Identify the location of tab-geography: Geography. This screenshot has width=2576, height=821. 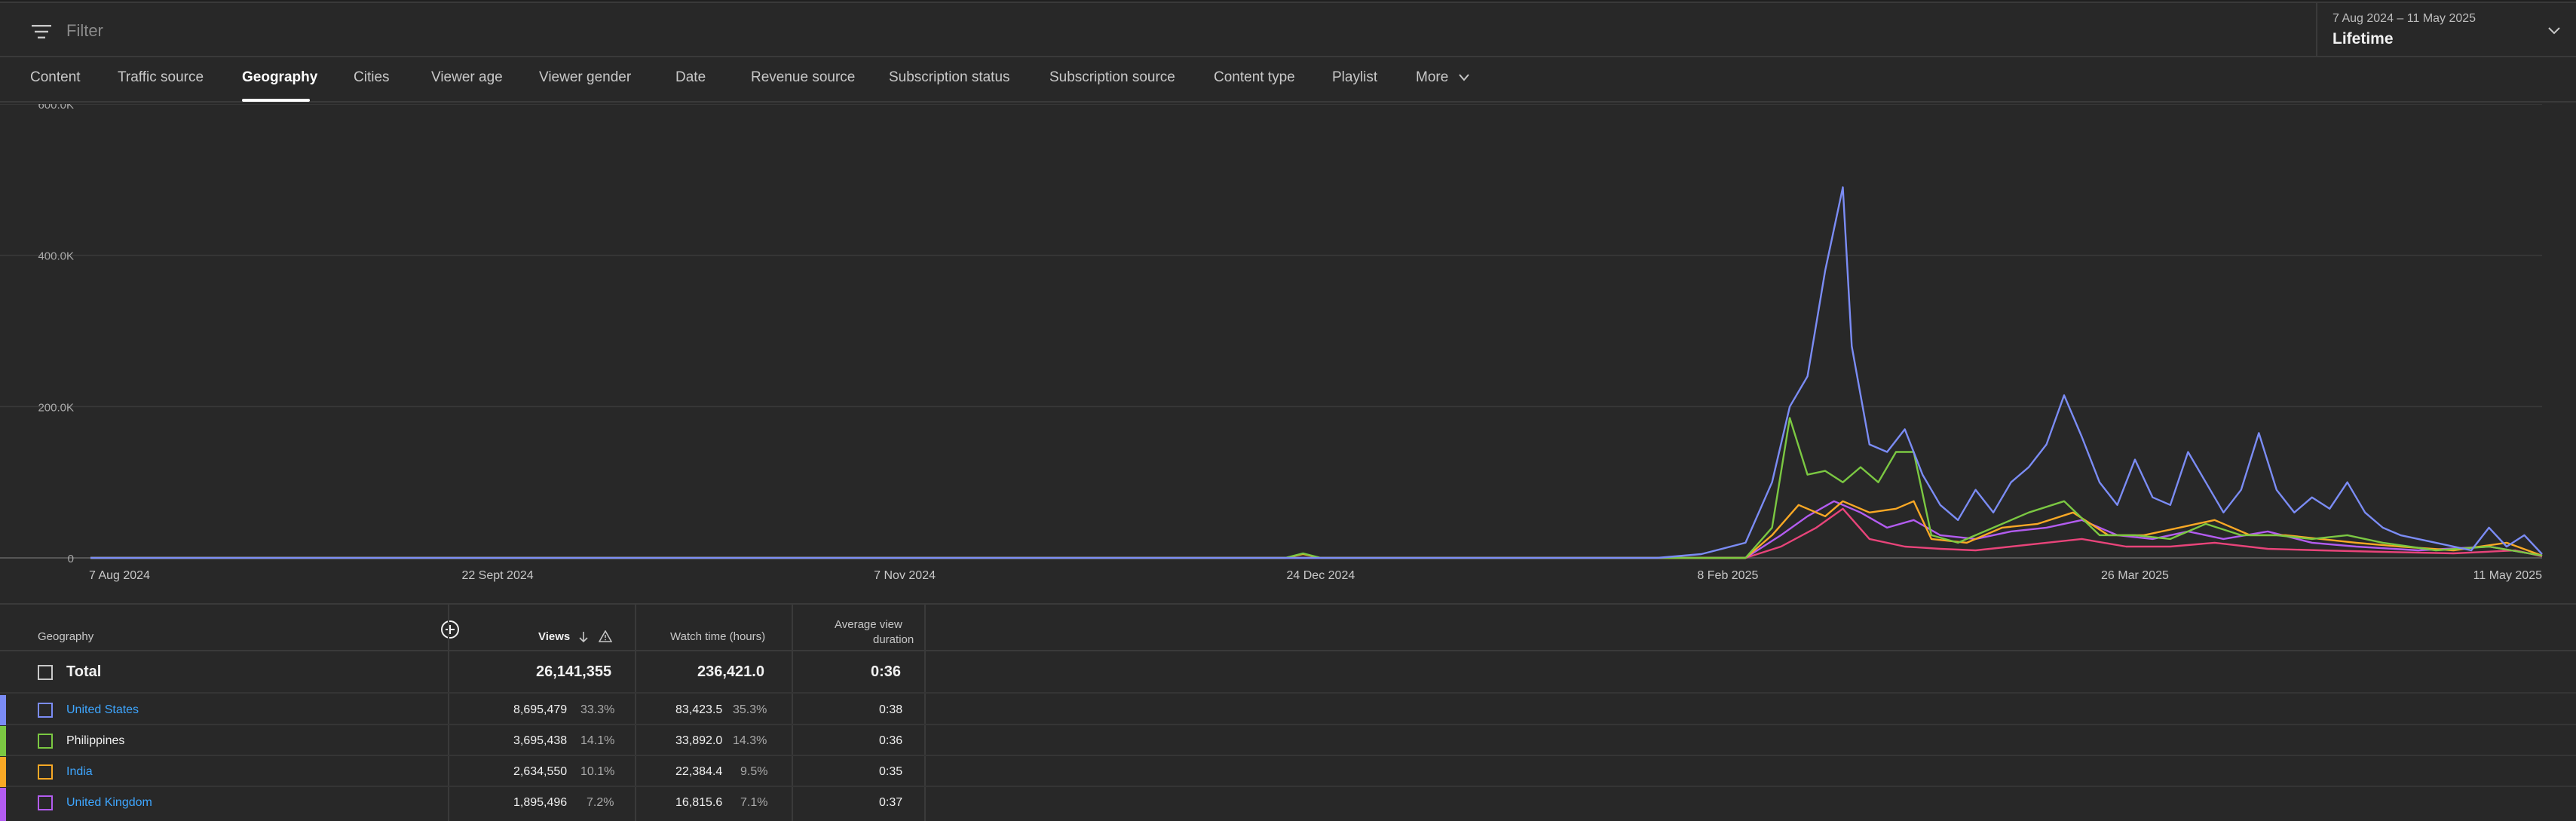
(279, 77).